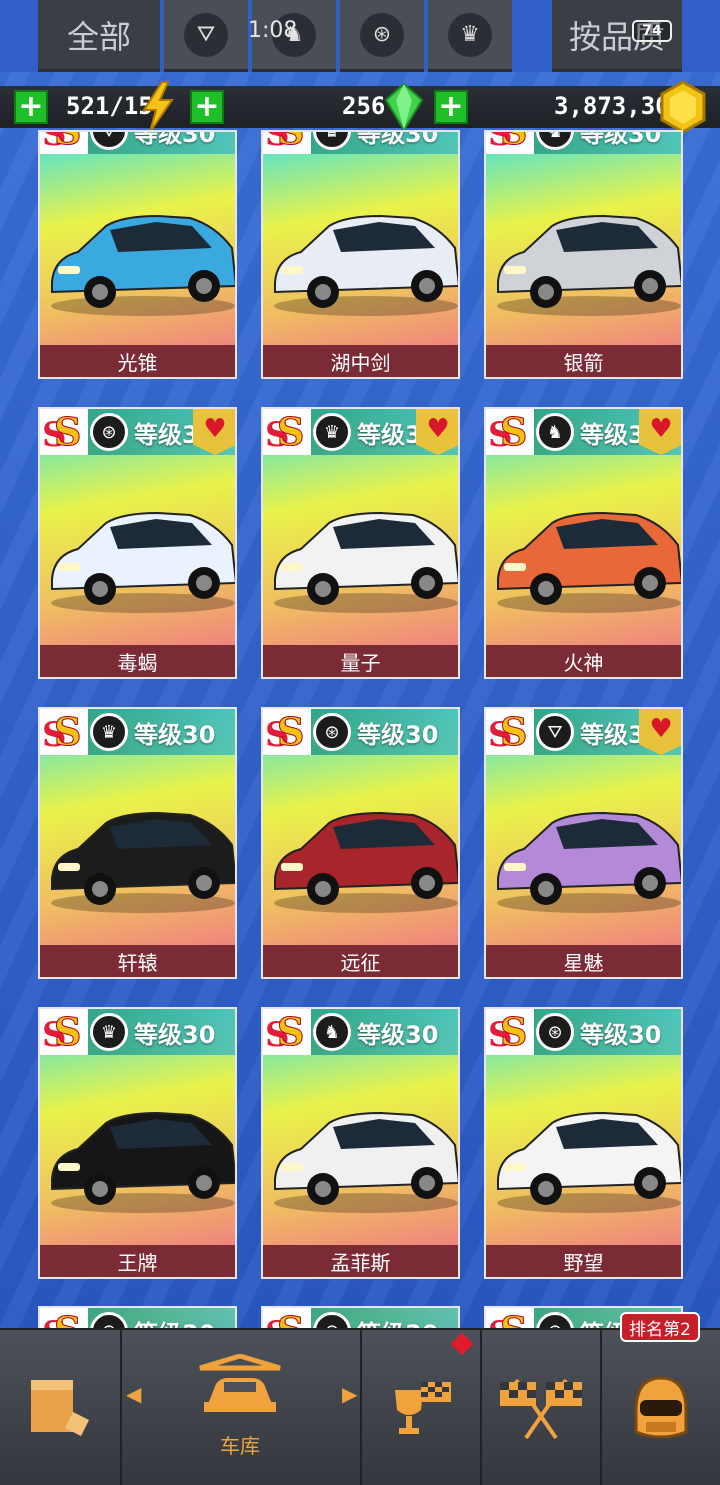 Image resolution: width=720 pixels, height=1485 pixels. Describe the element at coordinates (137, 1261) in the screenshot. I see `car-name: 王牌` at that location.